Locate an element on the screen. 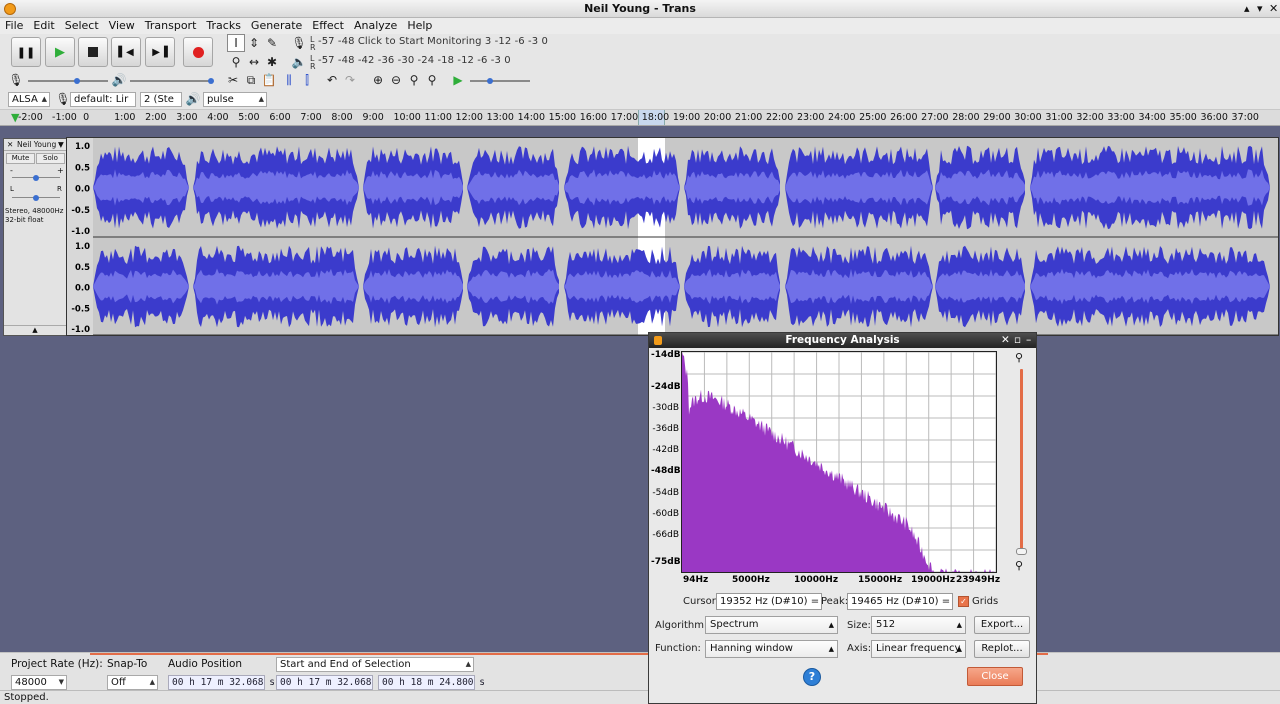 This screenshot has height=704, width=1280. dialog-minimize-icon: – is located at coordinates (1028, 340).